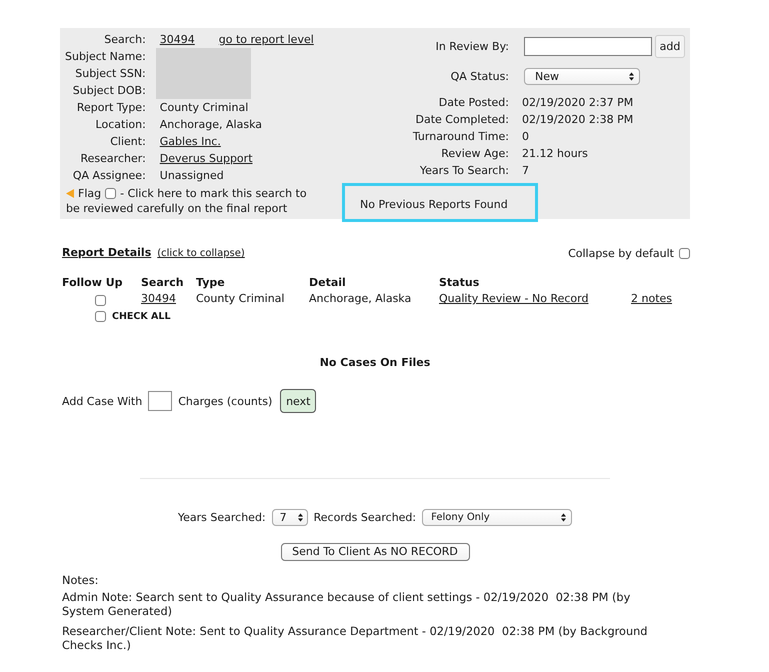  What do you see at coordinates (110, 74) in the screenshot?
I see `field-label: Subject SSN:` at bounding box center [110, 74].